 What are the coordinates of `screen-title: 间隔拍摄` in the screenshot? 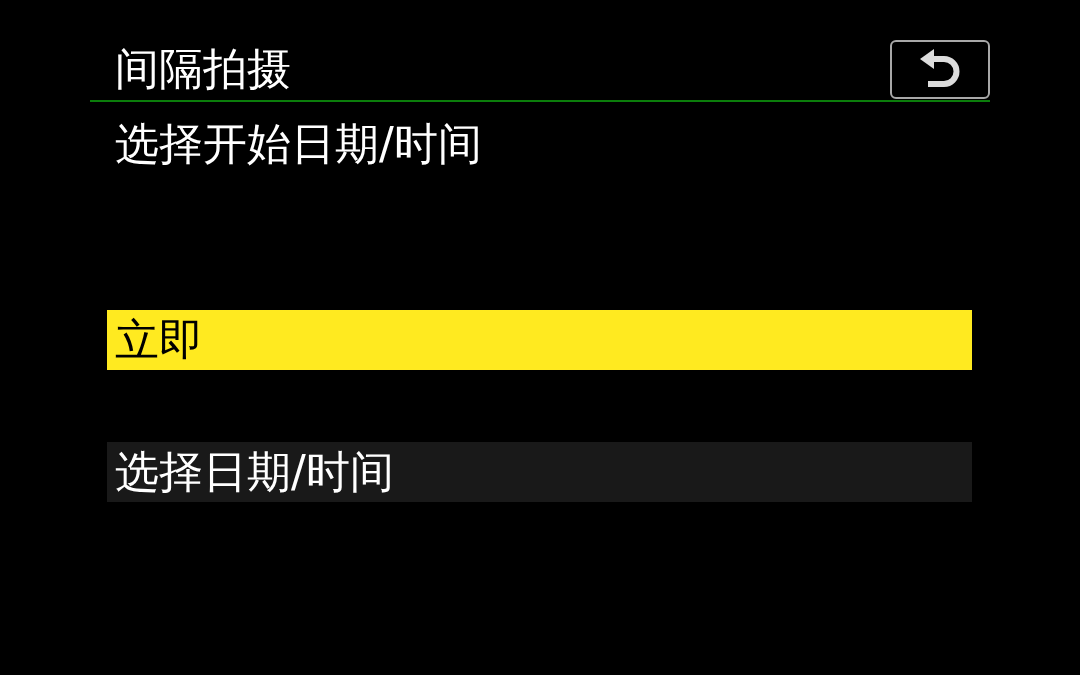 It's located at (203, 69).